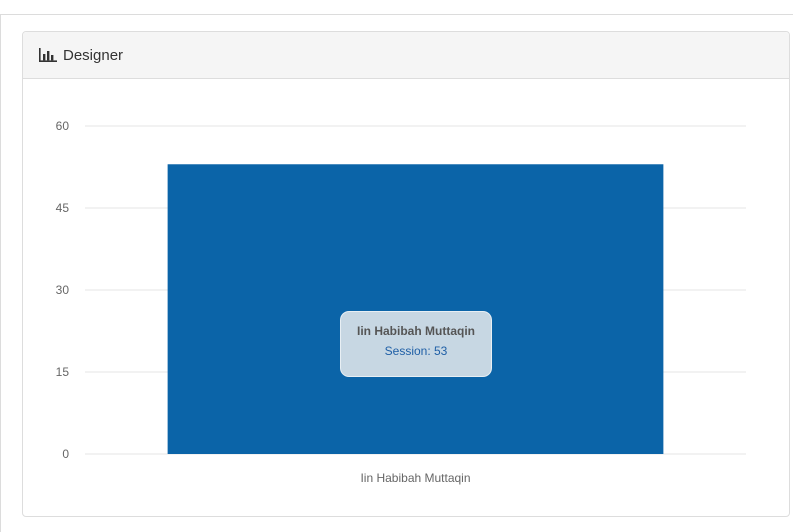  What do you see at coordinates (48, 55) in the screenshot?
I see `bar-chart-icon` at bounding box center [48, 55].